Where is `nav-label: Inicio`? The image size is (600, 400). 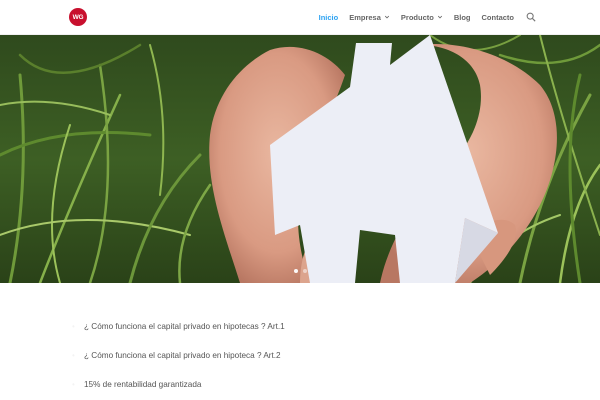 nav-label: Inicio is located at coordinates (328, 17).